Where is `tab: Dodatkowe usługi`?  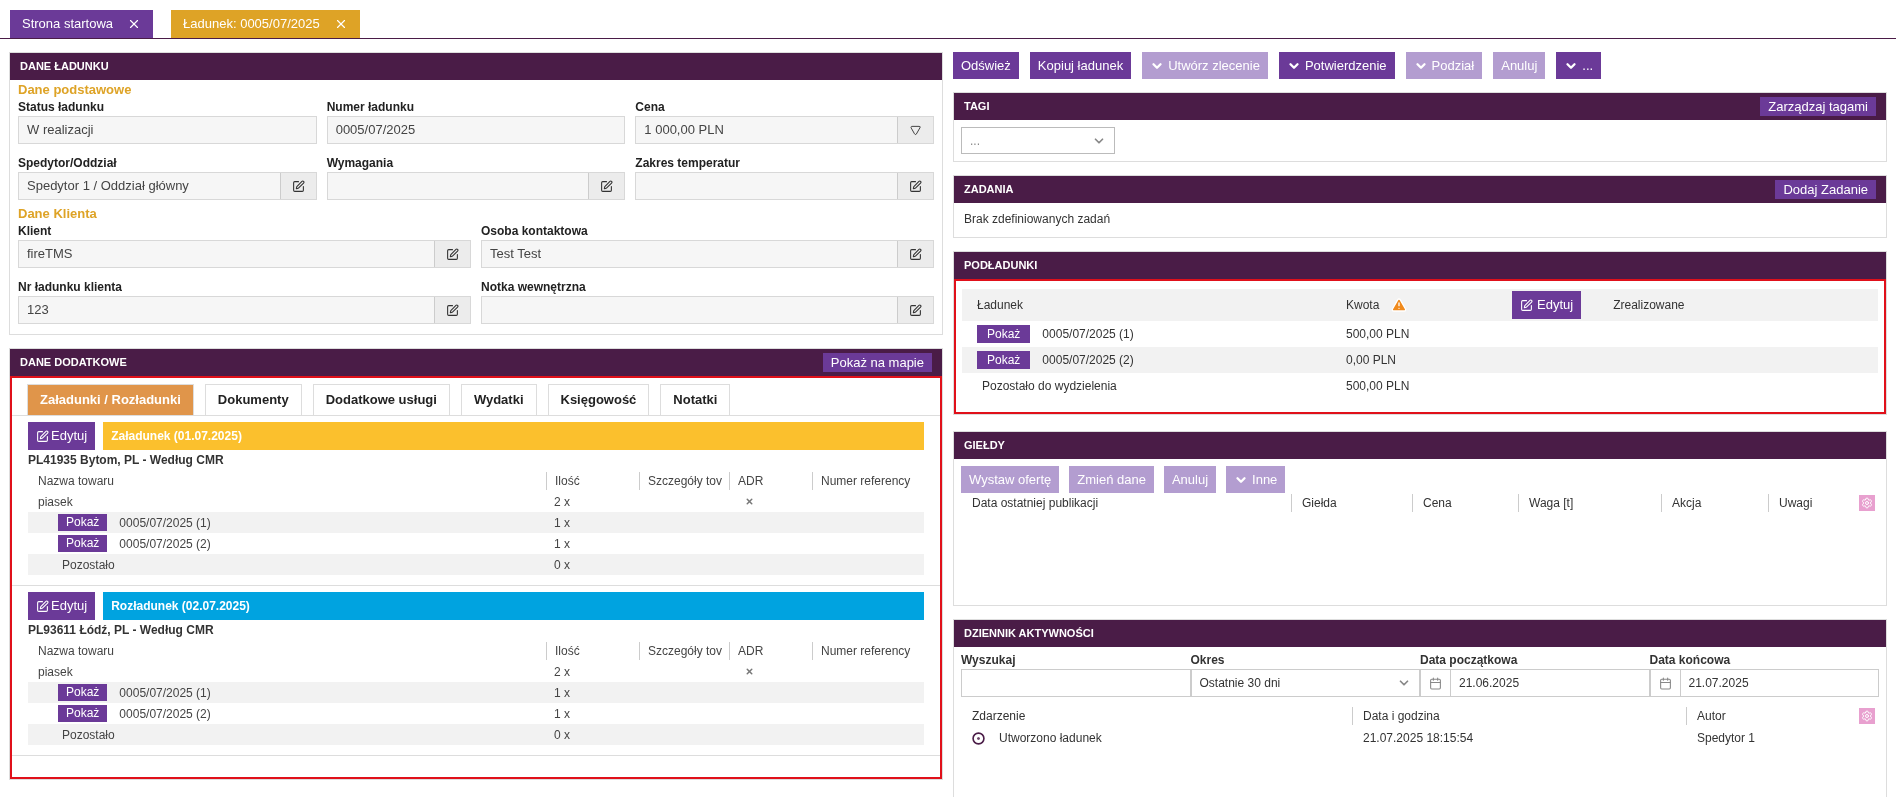
tab: Dodatkowe usługi is located at coordinates (381, 399).